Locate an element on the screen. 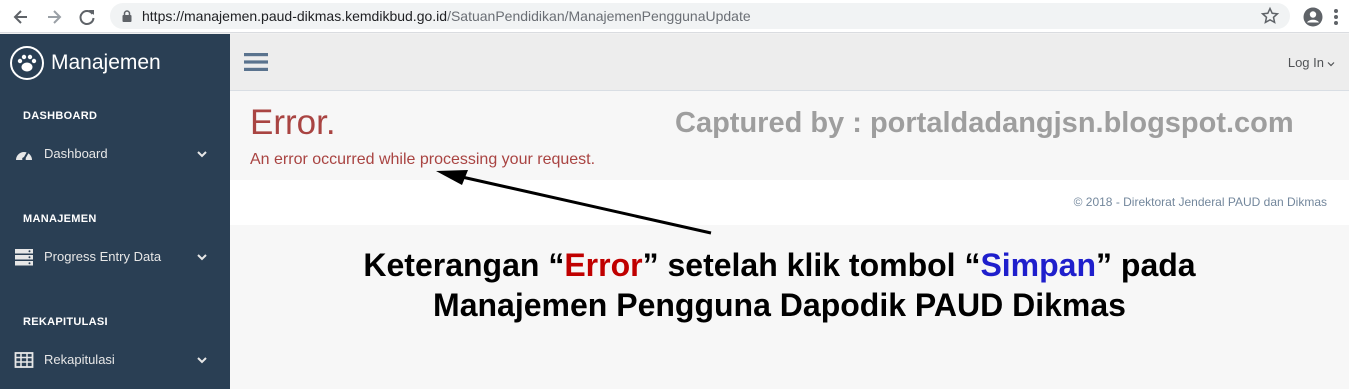 This screenshot has height=389, width=1349. table-icon is located at coordinates (24, 360).